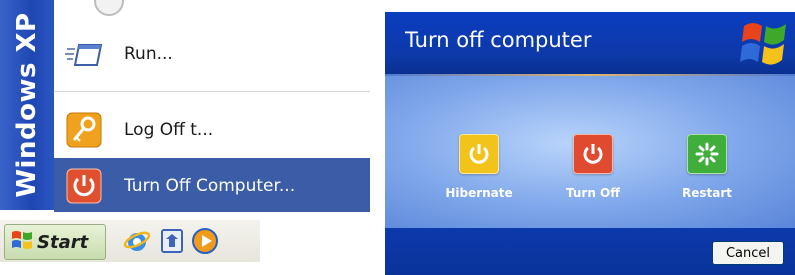 The height and width of the screenshot is (275, 795). Describe the element at coordinates (593, 193) in the screenshot. I see `turn-off-label: Turn Off` at that location.